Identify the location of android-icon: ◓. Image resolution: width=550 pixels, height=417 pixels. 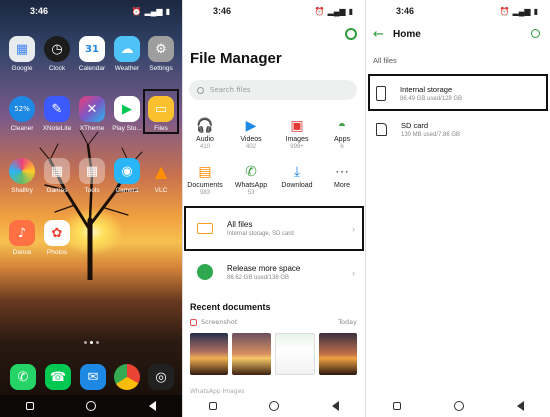
(342, 125).